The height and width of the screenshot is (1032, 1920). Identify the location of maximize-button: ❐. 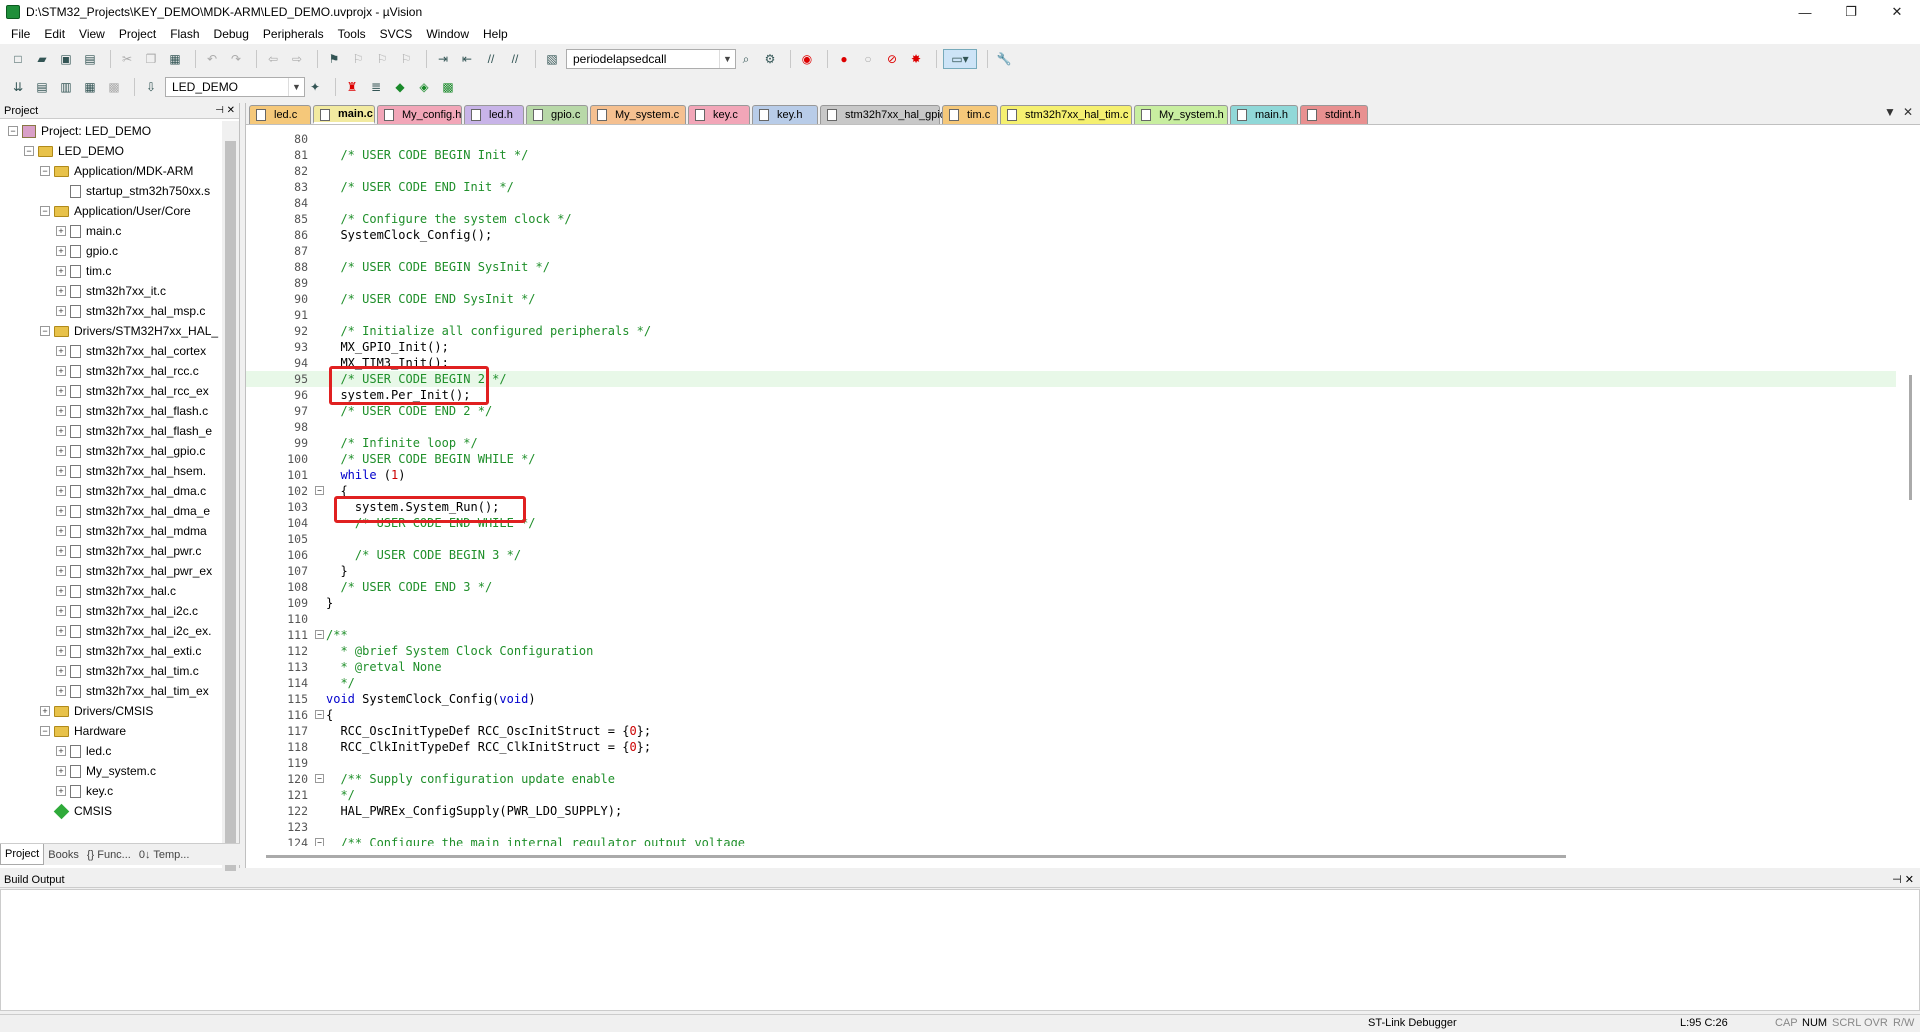
(1851, 12).